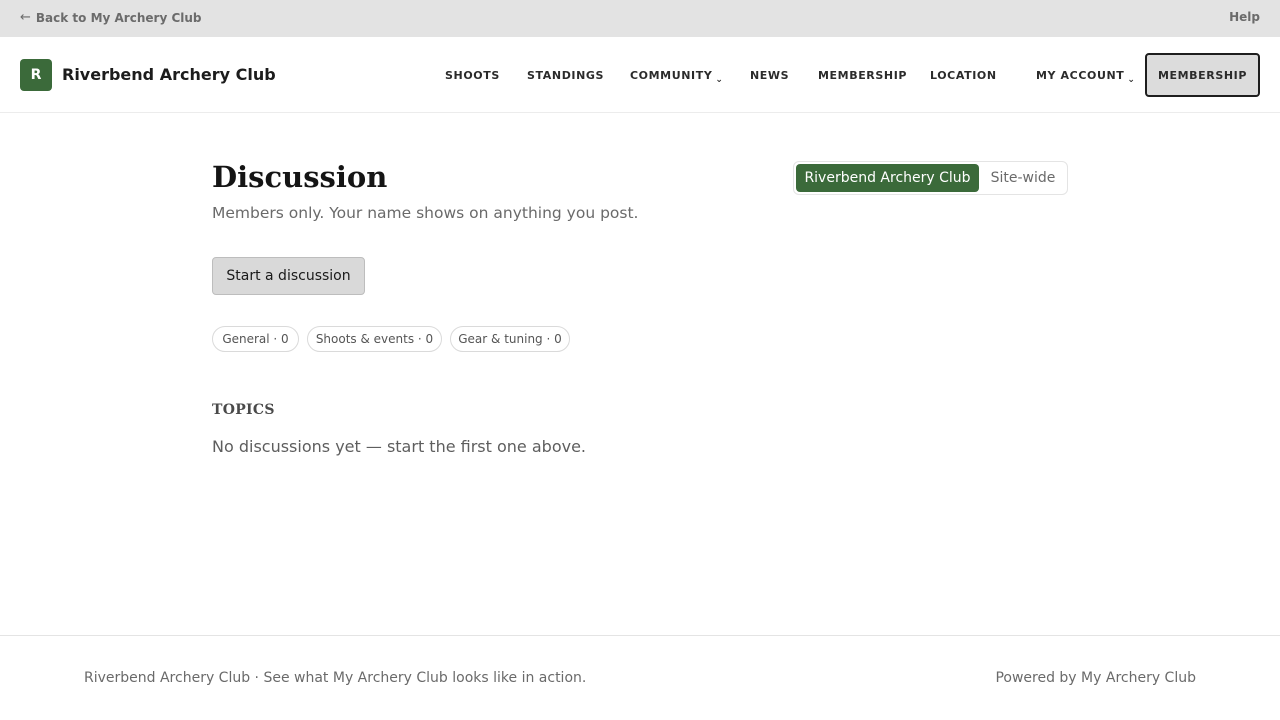 This screenshot has height=720, width=1280. I want to click on page-title: Discussion, so click(300, 177).